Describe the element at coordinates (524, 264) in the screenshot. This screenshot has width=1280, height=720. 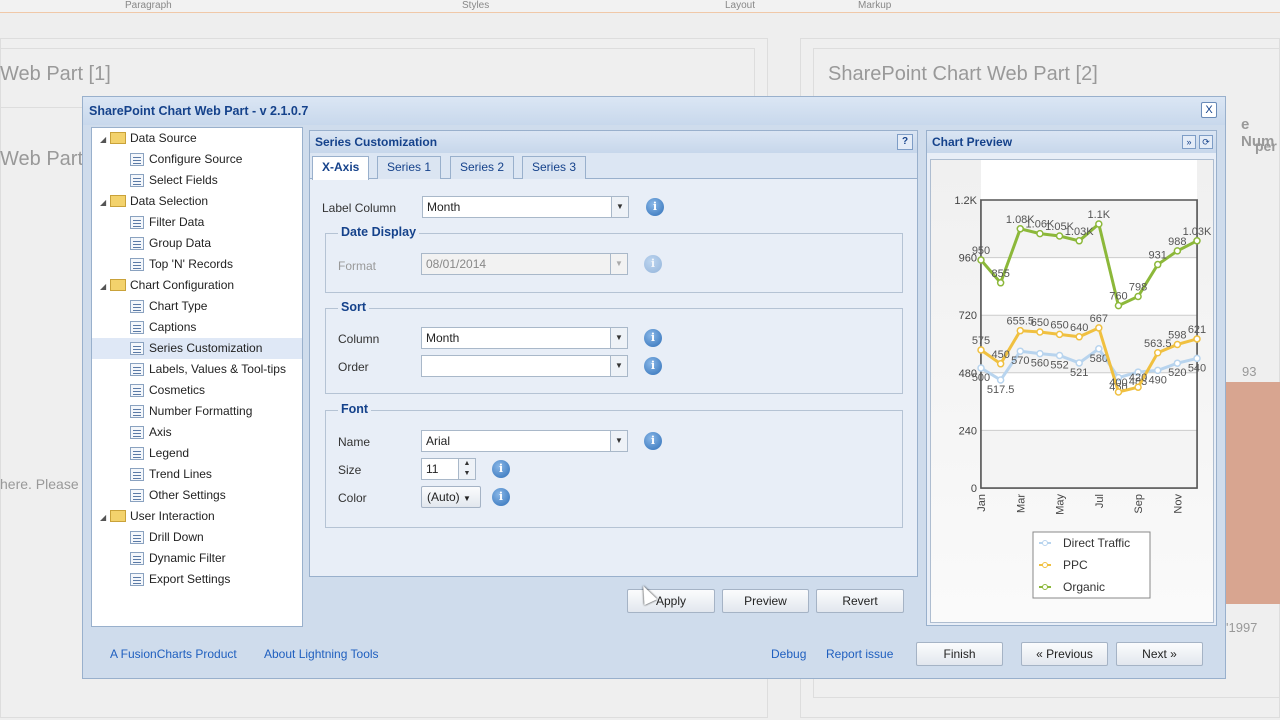
I see `format-select: 08/01/2014 ▼` at that location.